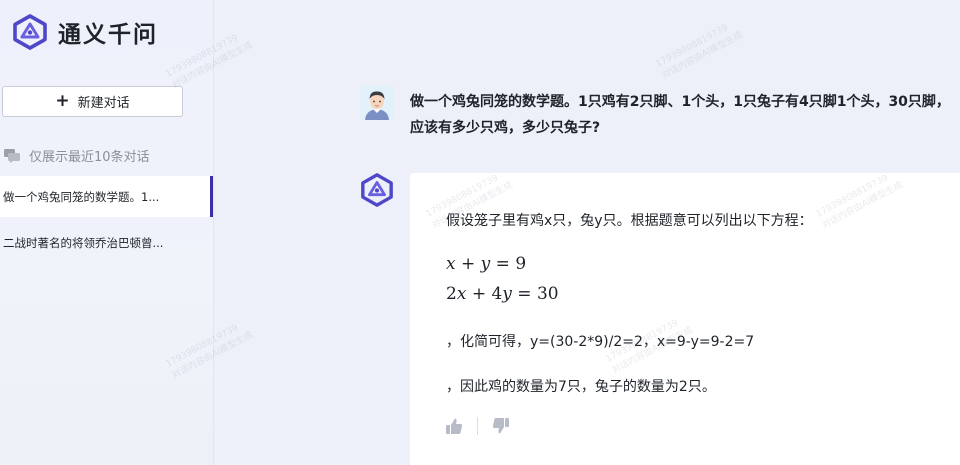 The width and height of the screenshot is (960, 465). What do you see at coordinates (108, 35) in the screenshot?
I see `app-name: 通义千问` at bounding box center [108, 35].